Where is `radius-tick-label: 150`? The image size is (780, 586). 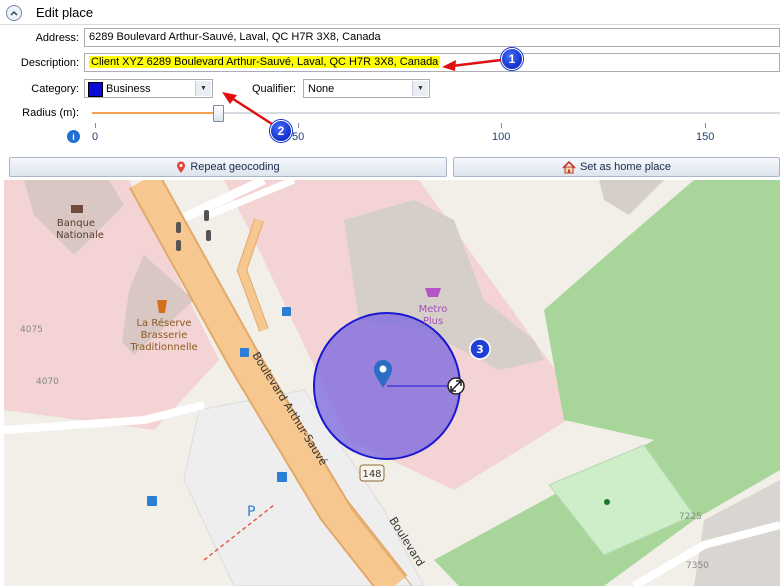 radius-tick-label: 150 is located at coordinates (705, 137).